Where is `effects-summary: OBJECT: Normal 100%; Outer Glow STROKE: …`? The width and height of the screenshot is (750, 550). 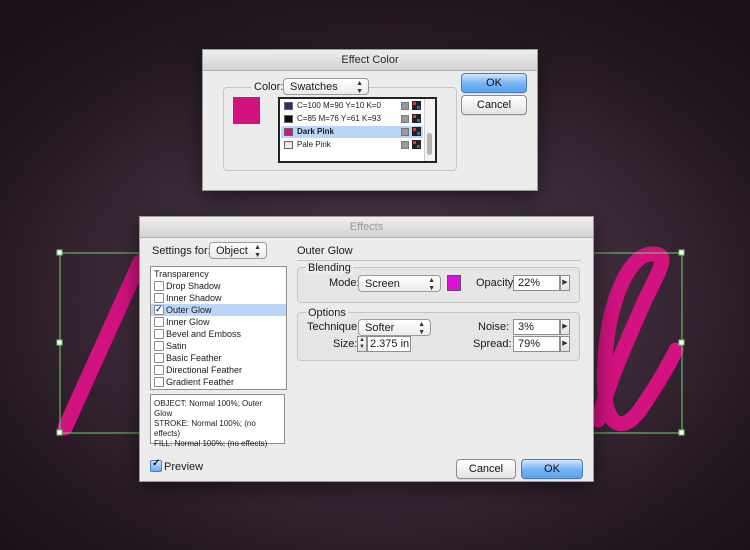 effects-summary: OBJECT: Normal 100%; Outer Glow STROKE: … is located at coordinates (217, 421).